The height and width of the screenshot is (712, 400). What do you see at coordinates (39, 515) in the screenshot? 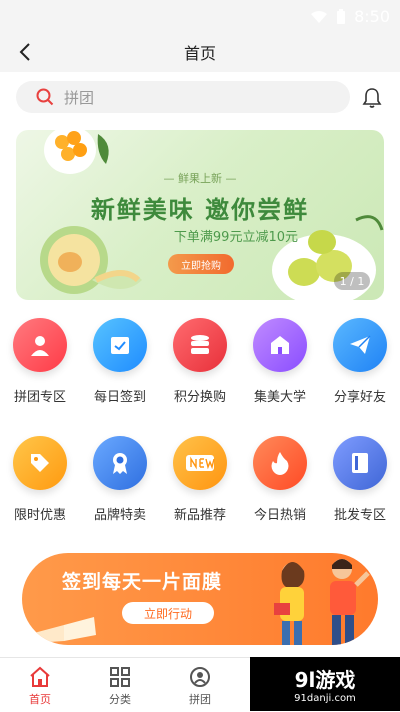
I see `grid-item-label: 限时优惠` at bounding box center [39, 515].